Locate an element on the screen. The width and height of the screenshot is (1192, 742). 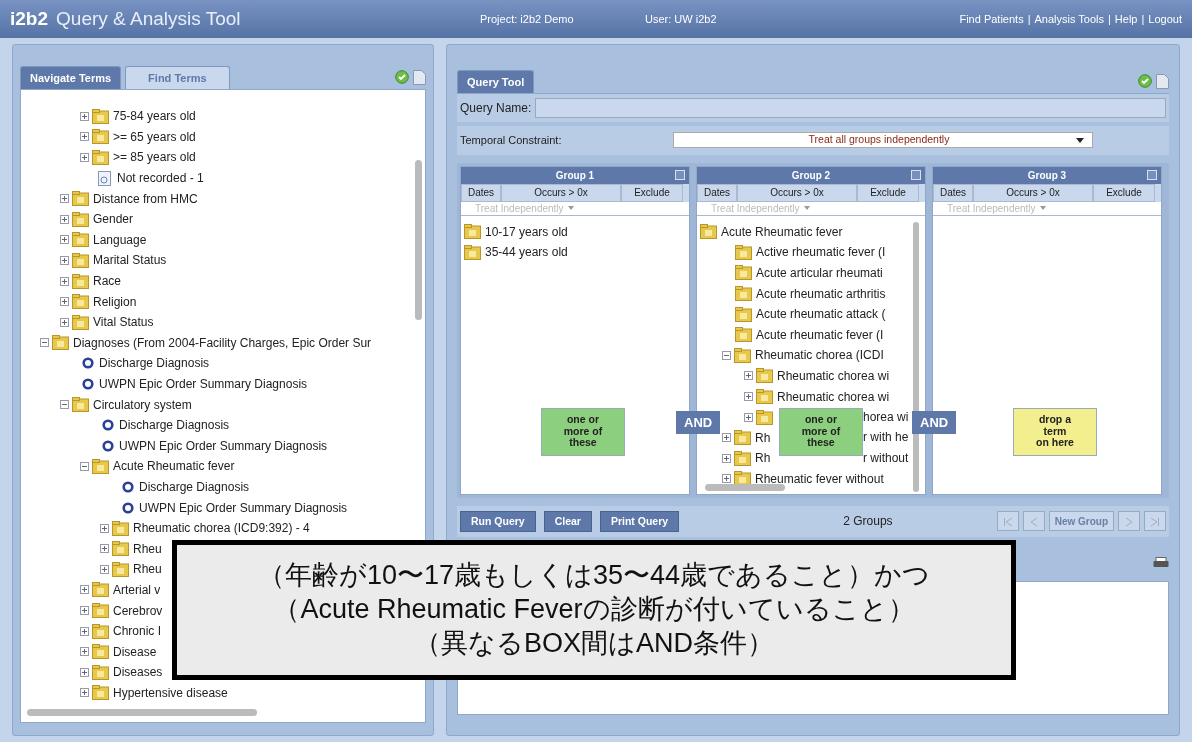
tree-item: Acute articular rheumati is located at coordinates (802, 273).